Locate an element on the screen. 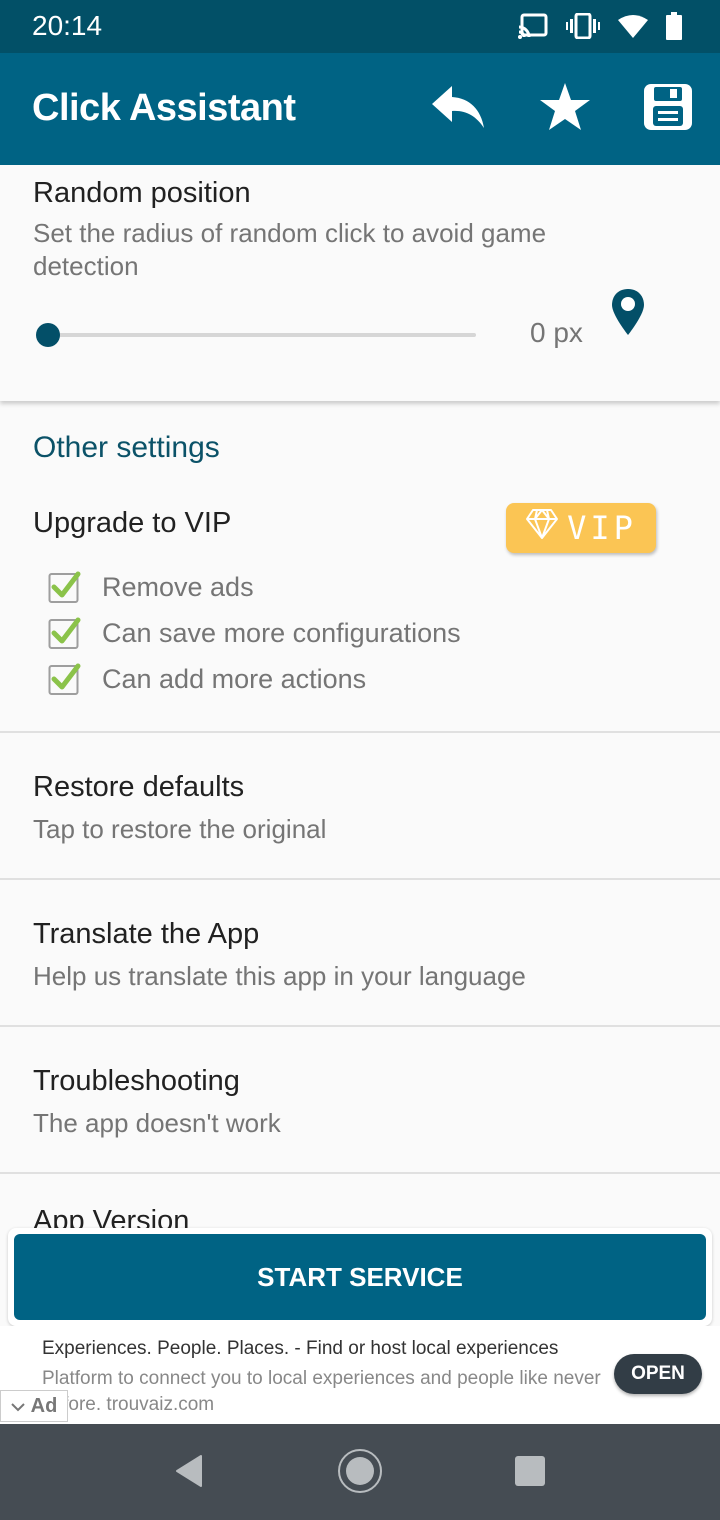  favorite-button is located at coordinates (565, 109).